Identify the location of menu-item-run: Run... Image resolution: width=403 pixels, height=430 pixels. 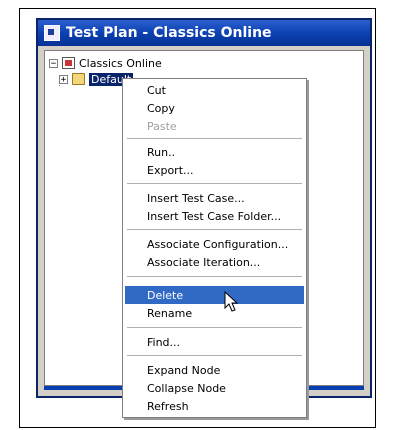
(214, 152).